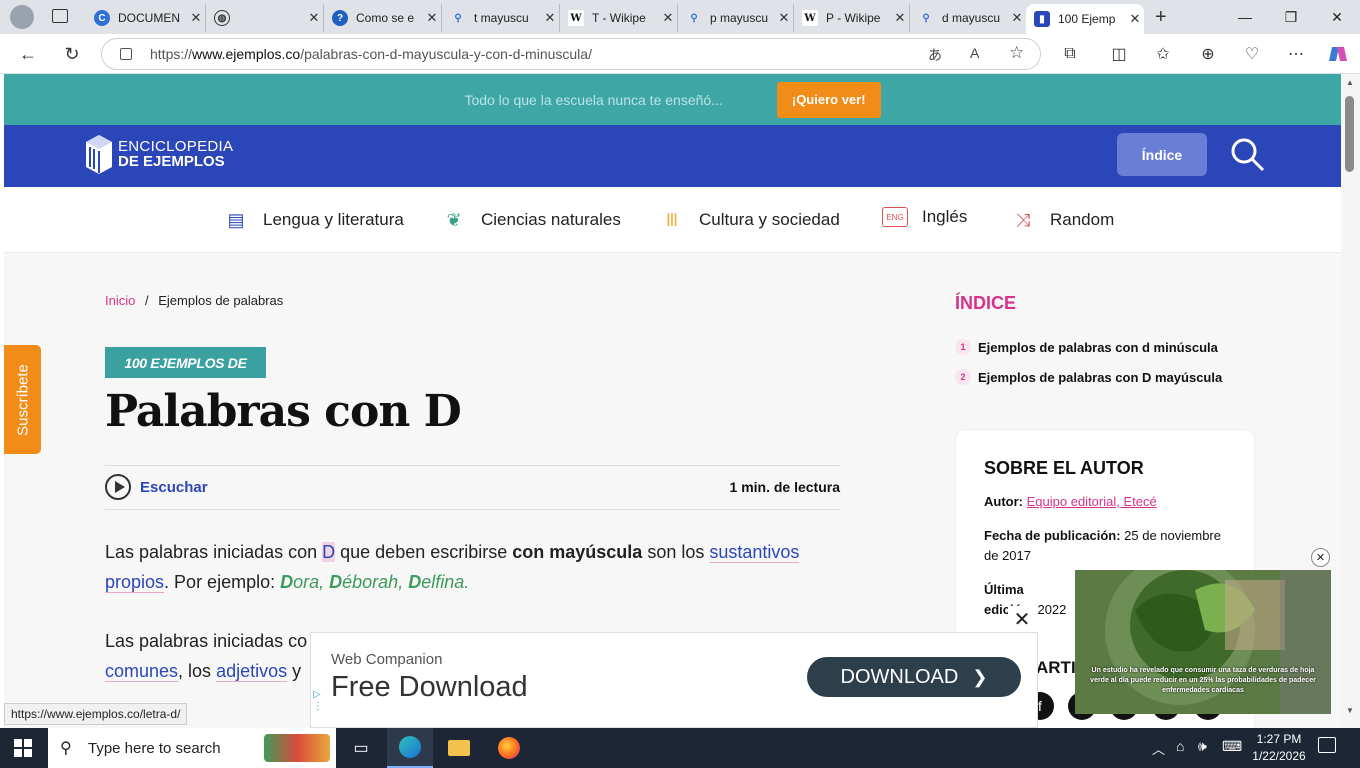  I want to click on keyboard-icon: ⌨, so click(1232, 746).